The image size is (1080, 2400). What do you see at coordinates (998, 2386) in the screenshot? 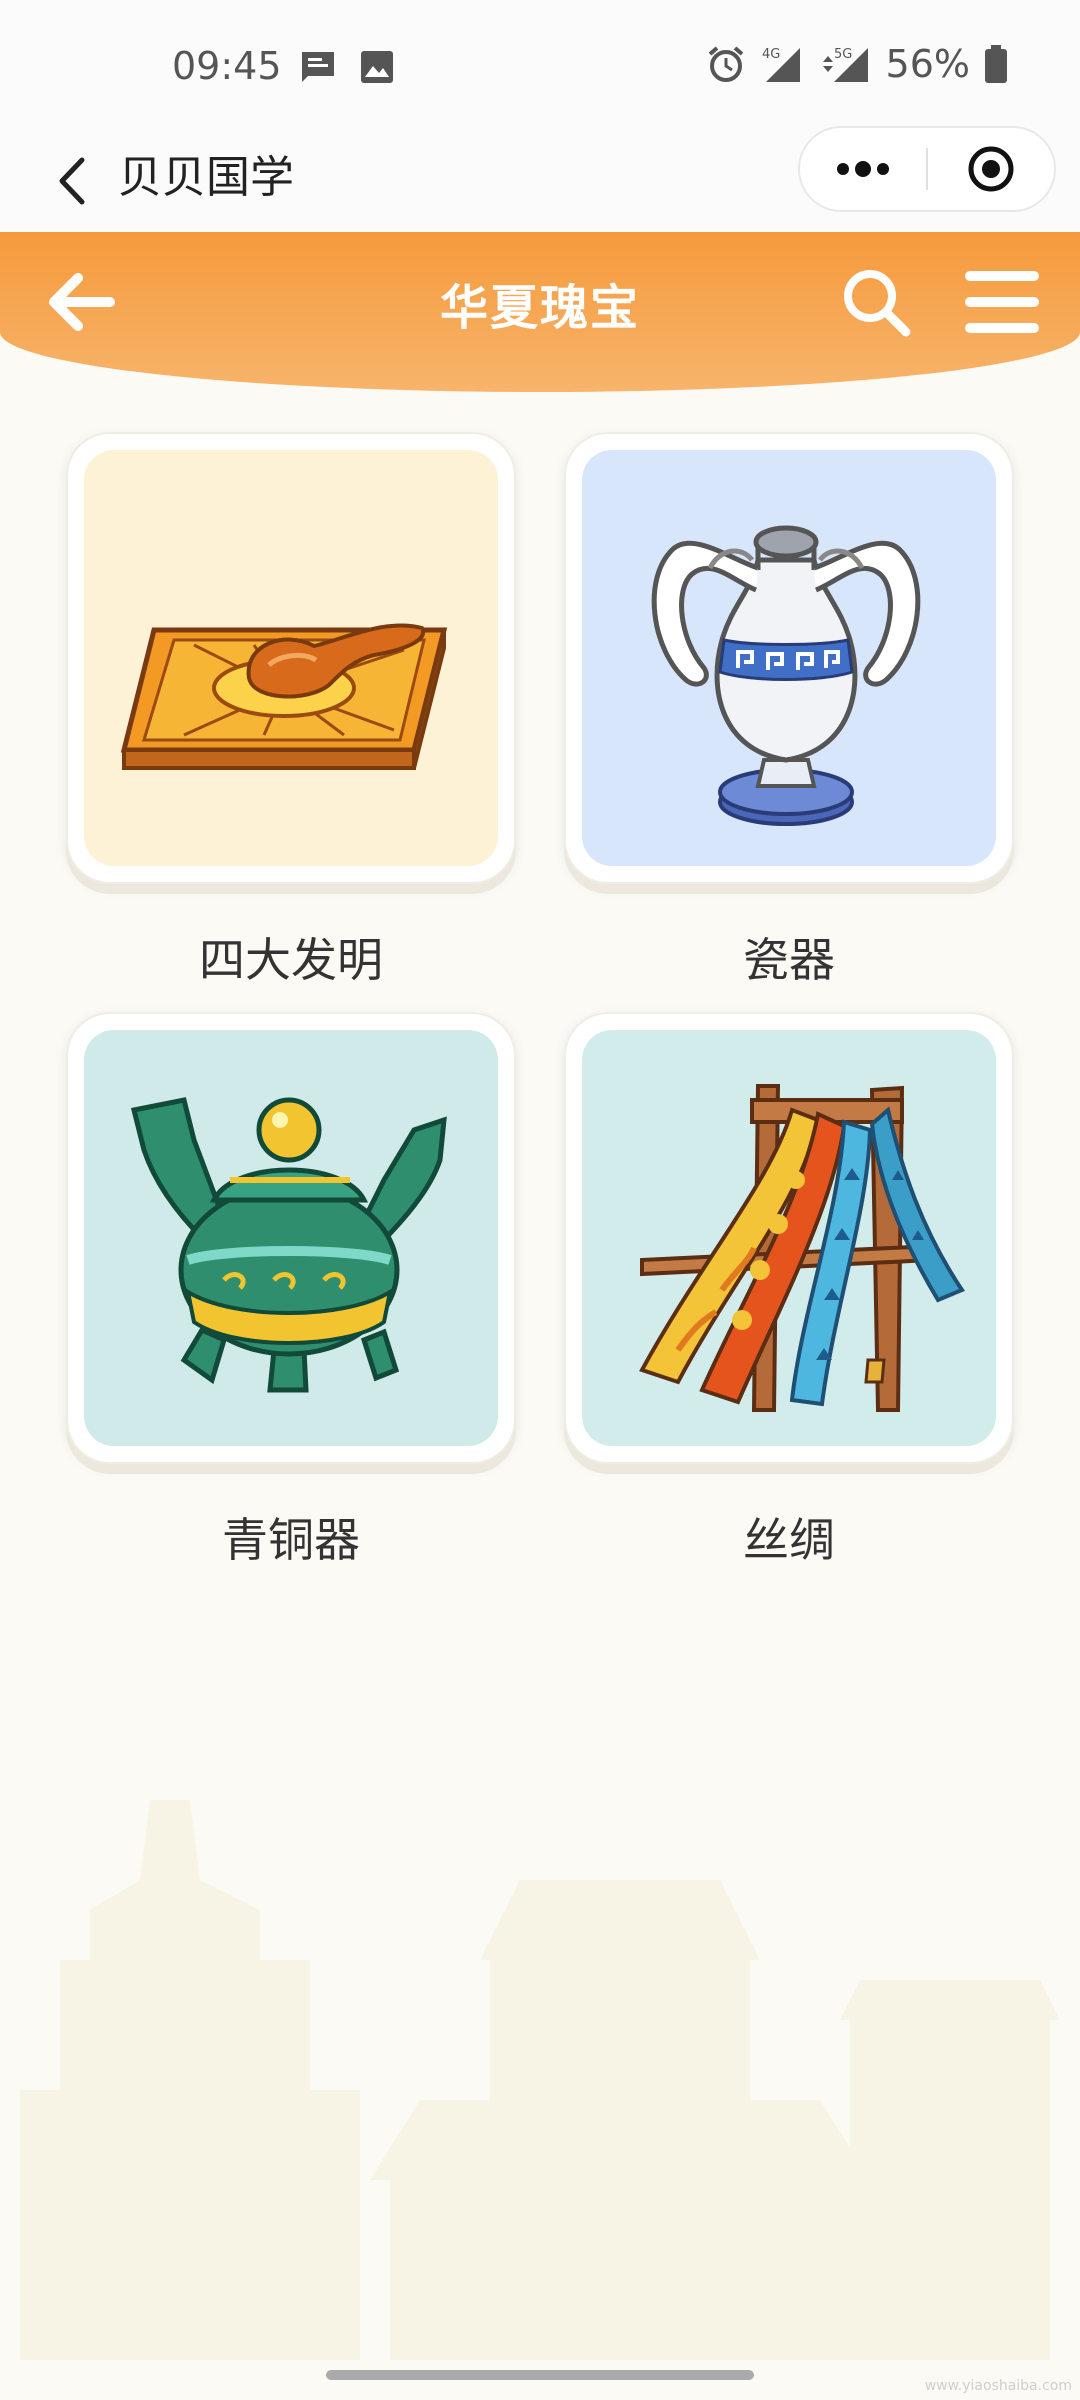
I see `watermark: www.yiaoshaiba.com` at bounding box center [998, 2386].